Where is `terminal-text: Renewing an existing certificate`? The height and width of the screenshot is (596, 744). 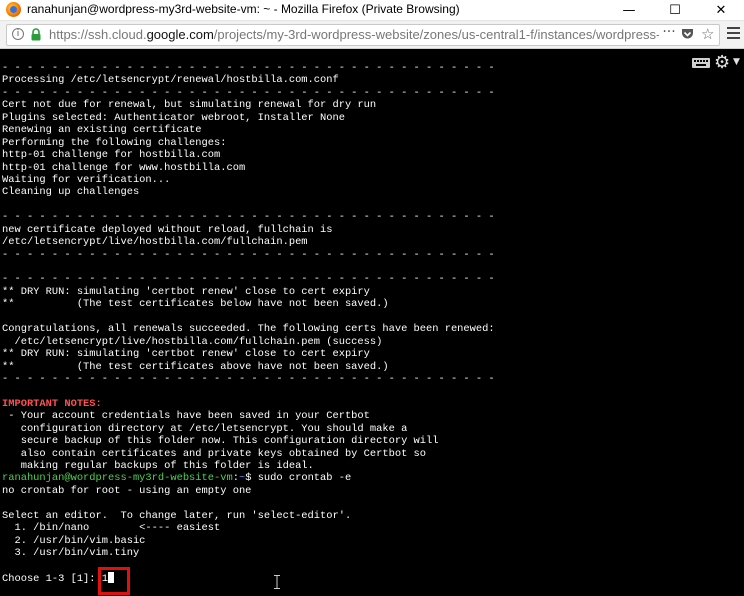
terminal-text: Renewing an existing certificate is located at coordinates (102, 130).